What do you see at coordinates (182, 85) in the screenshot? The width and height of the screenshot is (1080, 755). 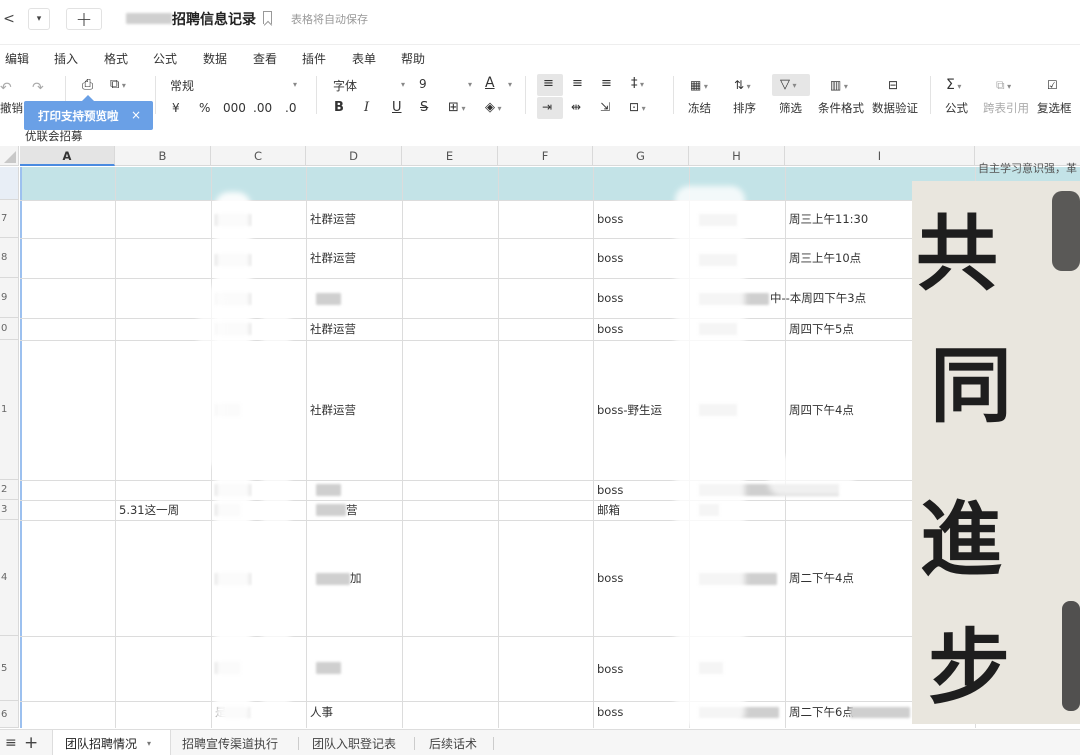 I see `number-format-select: 常规` at bounding box center [182, 85].